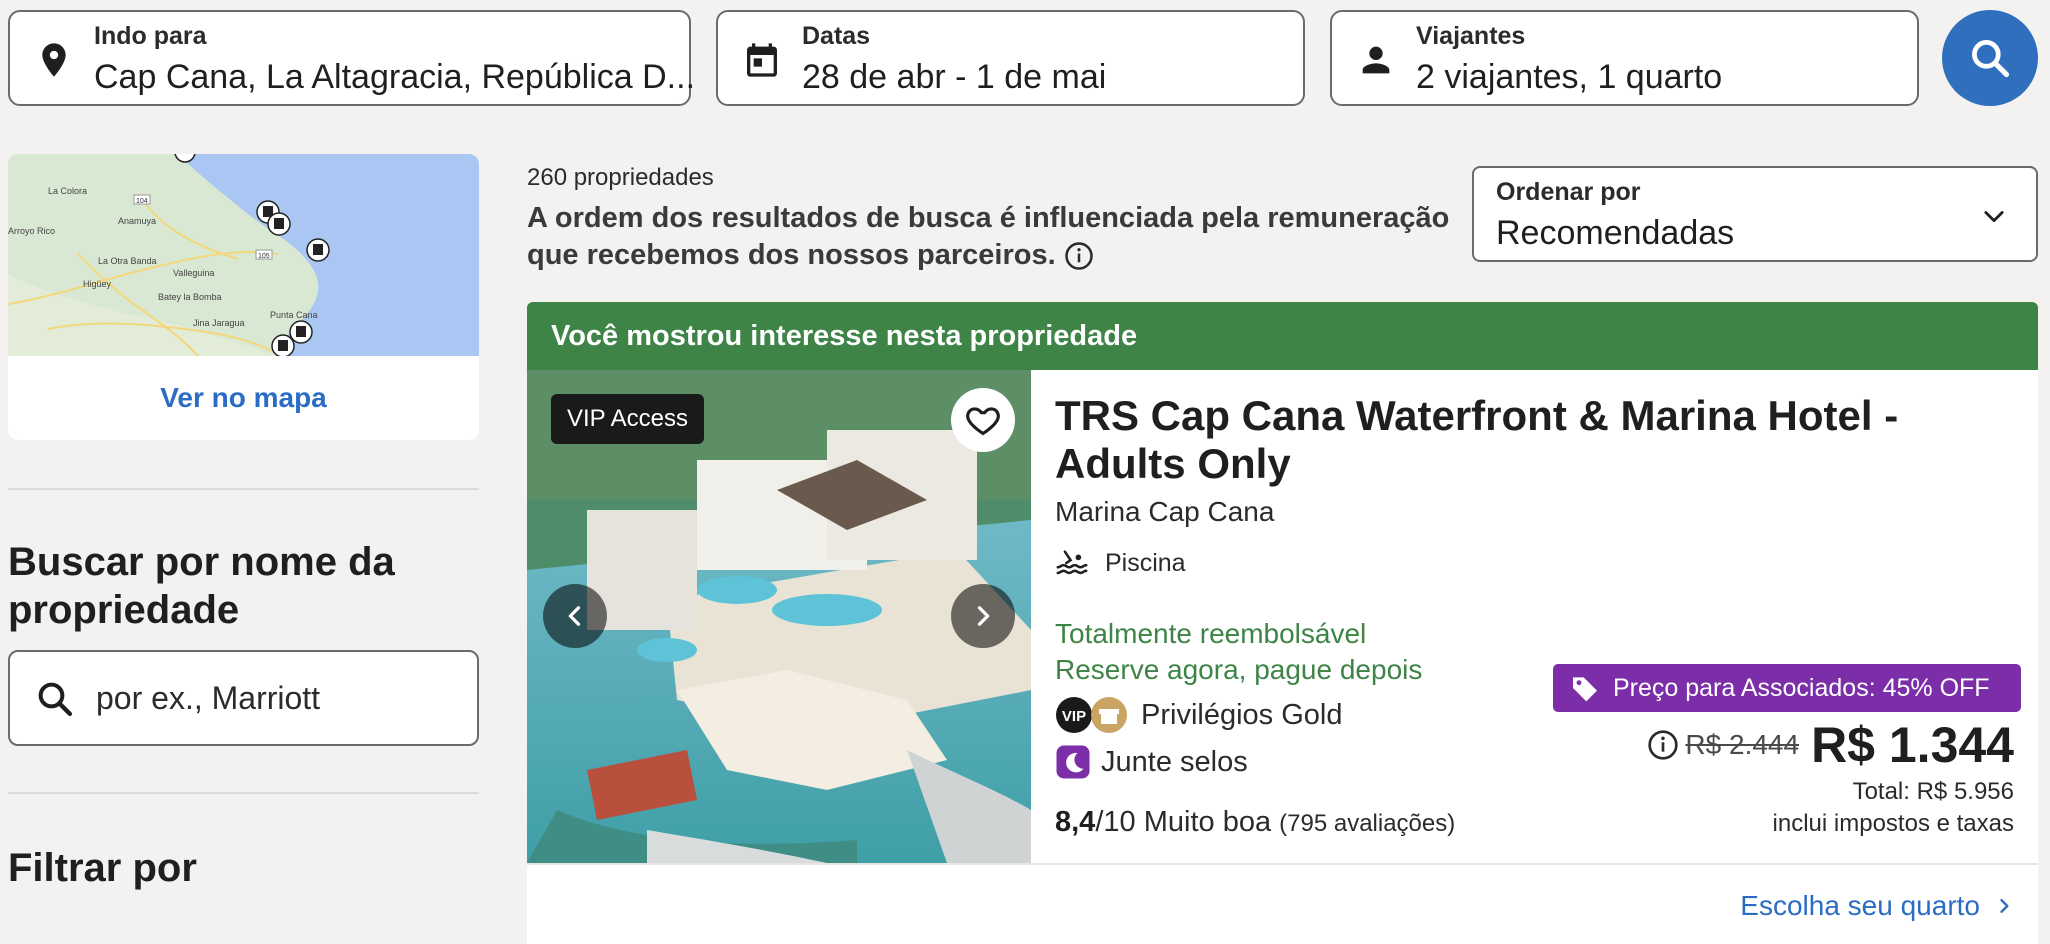 The image size is (2050, 944). What do you see at coordinates (1075, 822) in the screenshot?
I see `rating-score: 8,4` at bounding box center [1075, 822].